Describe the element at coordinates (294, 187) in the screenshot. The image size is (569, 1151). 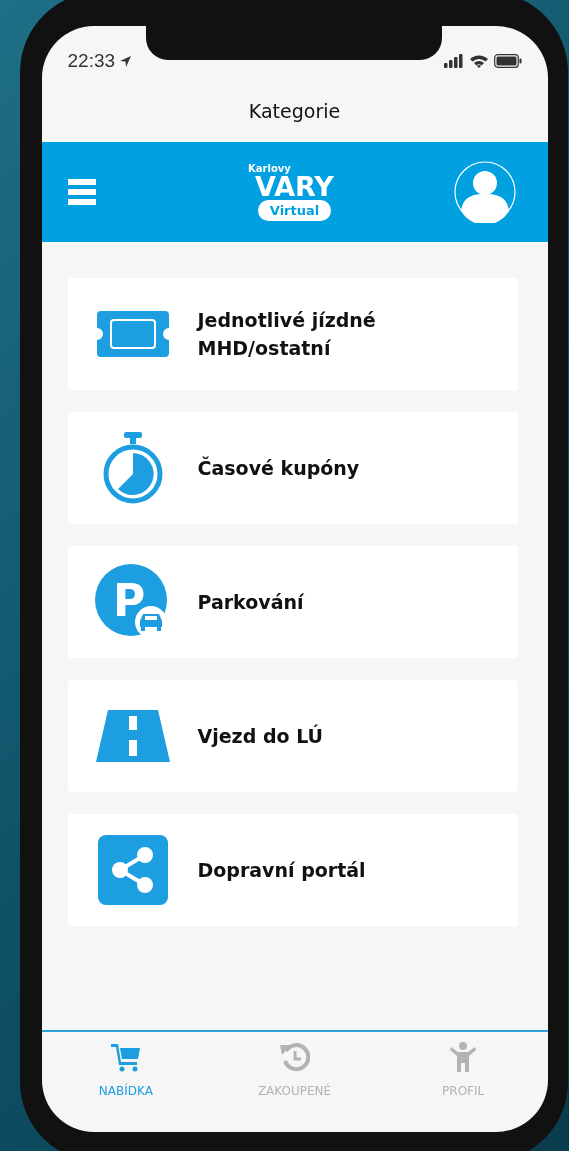
I see `logo-title: VARY` at that location.